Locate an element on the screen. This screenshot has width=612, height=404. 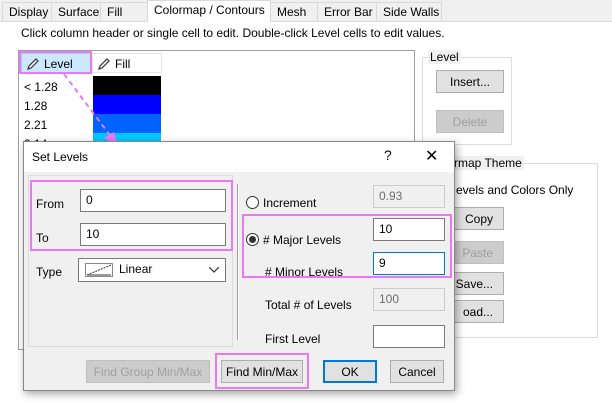
level-cell: 2.21 is located at coordinates (35, 125).